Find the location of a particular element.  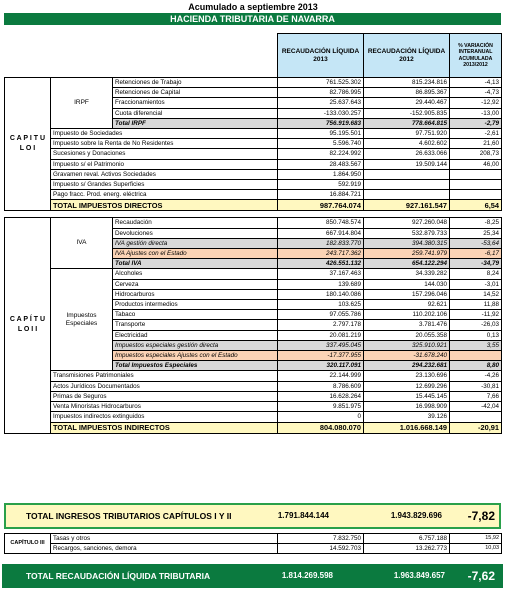

variation-value: -4,26 is located at coordinates (475, 376).